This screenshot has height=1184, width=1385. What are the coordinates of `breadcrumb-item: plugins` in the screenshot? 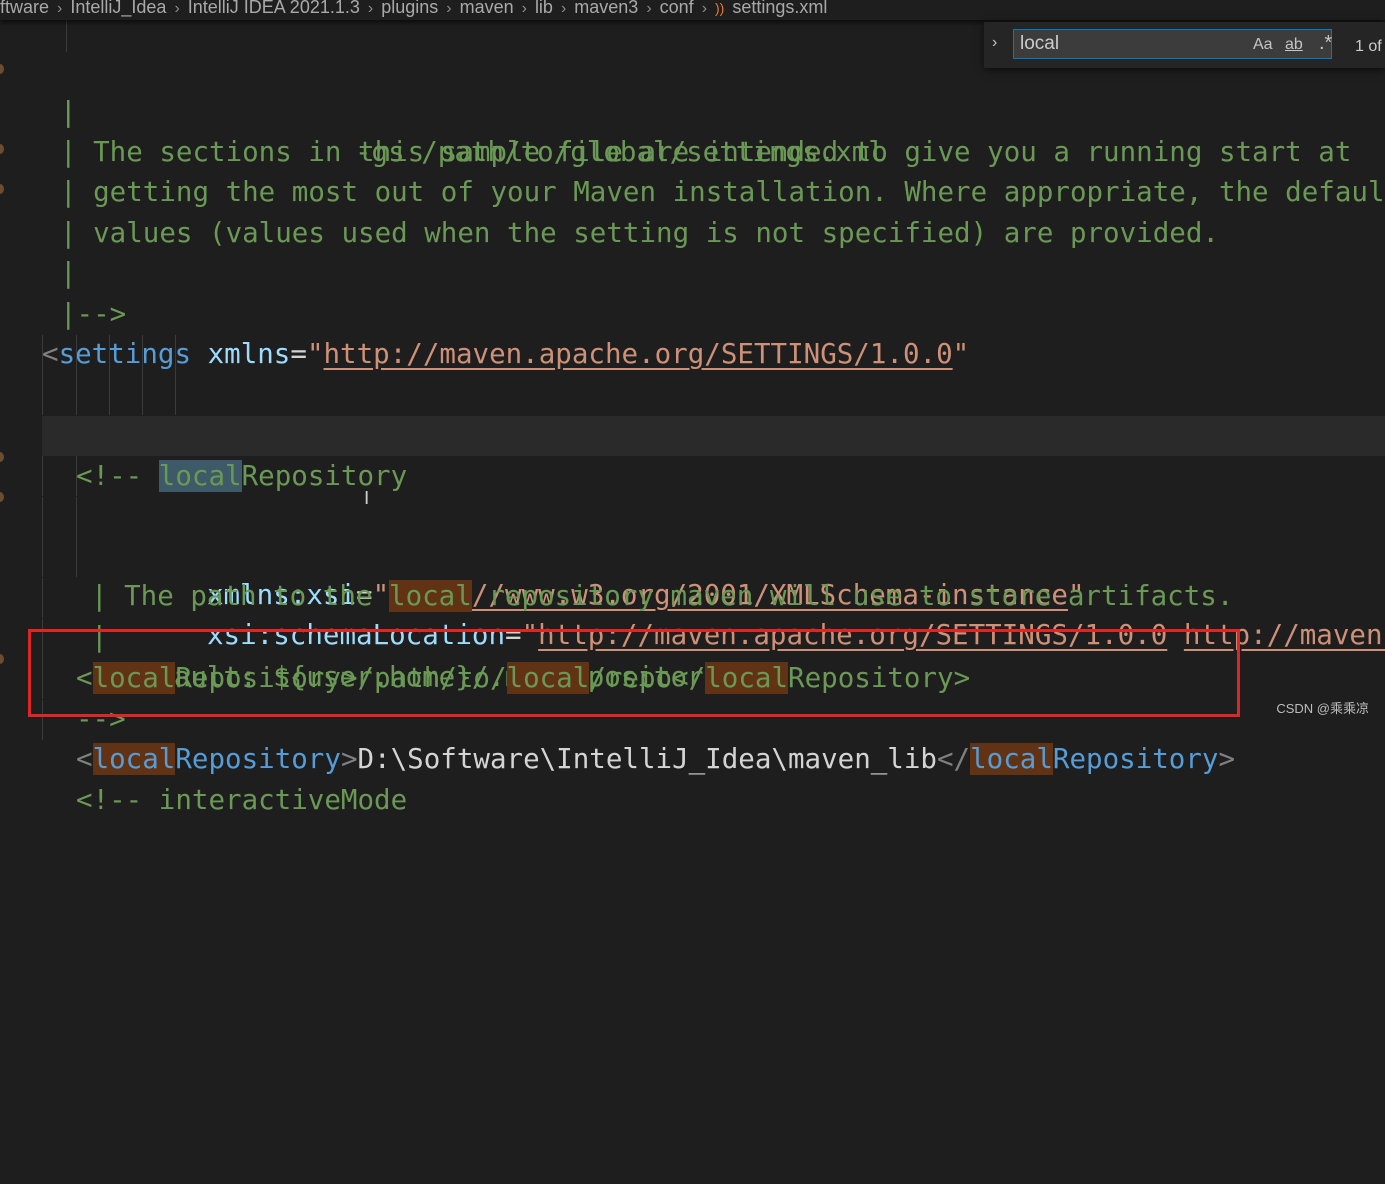 It's located at (409, 8).